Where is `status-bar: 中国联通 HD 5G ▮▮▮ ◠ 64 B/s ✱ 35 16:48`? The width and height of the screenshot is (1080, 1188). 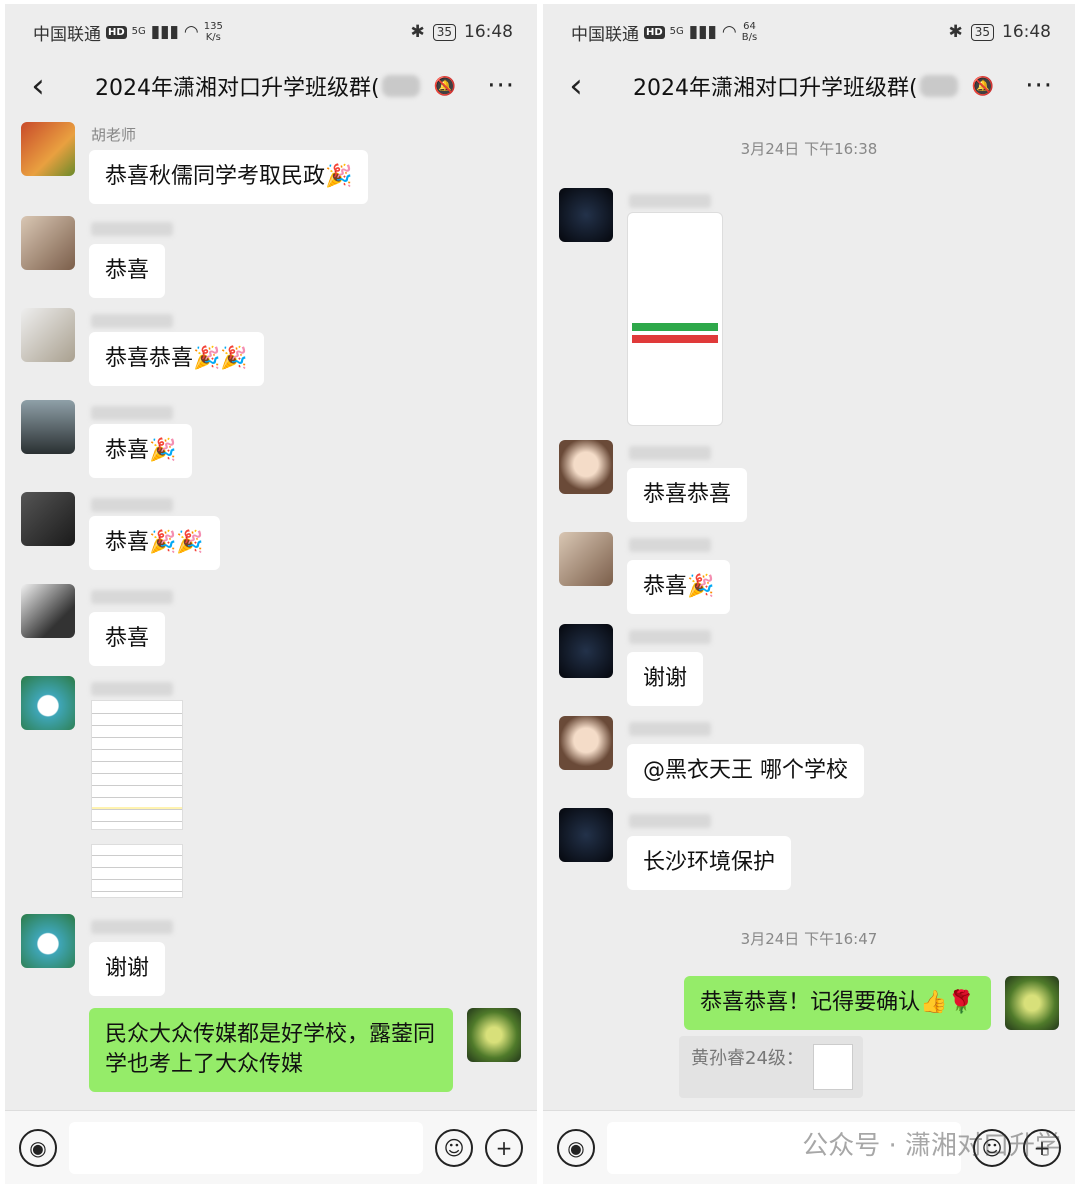
status-bar: 中国联通 HD 5G ▮▮▮ ◠ 64 B/s ✱ 35 16:48 is located at coordinates (809, 32).